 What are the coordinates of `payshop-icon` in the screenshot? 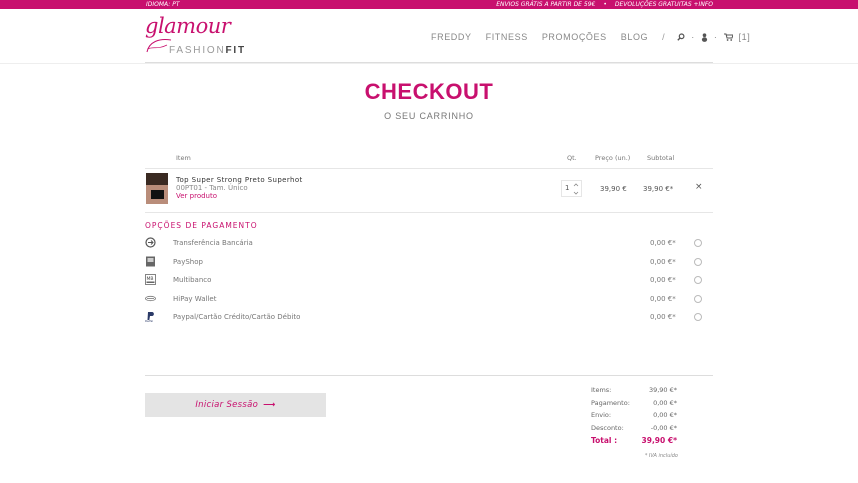 It's located at (150, 261).